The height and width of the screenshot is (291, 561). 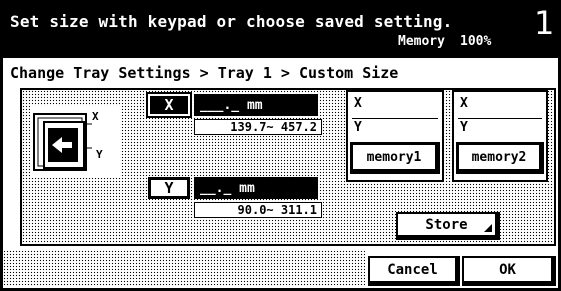 I want to click on memory2-button-label: memory2, so click(x=499, y=157).